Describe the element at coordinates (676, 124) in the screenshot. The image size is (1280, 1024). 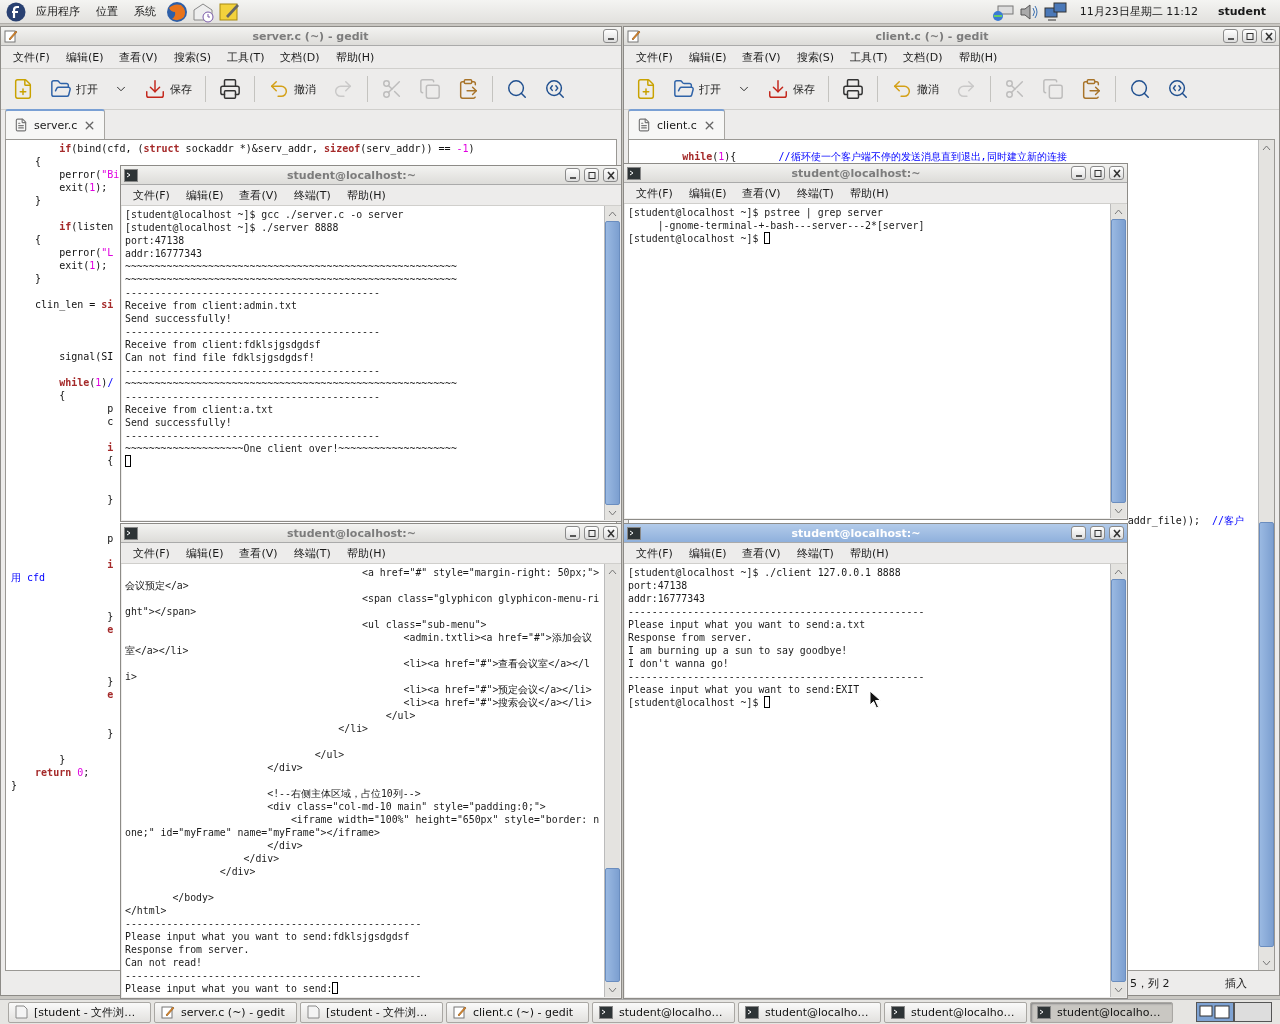
I see `document-tab: client.c` at that location.